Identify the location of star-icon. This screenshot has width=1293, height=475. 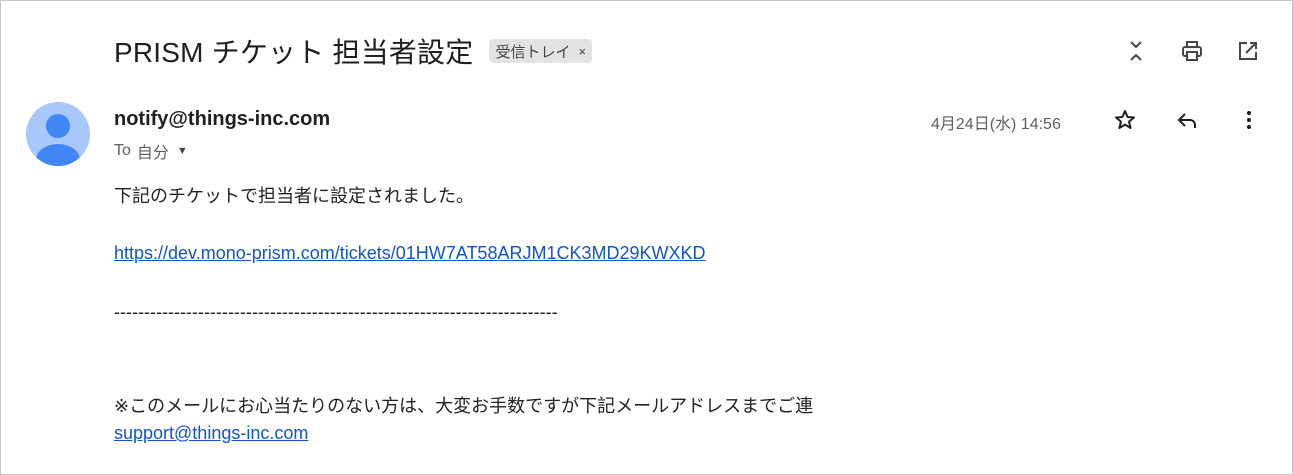
(1125, 120).